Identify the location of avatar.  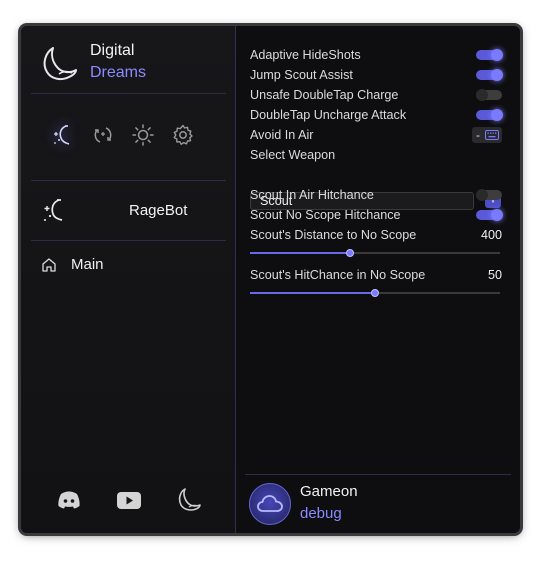
(270, 504).